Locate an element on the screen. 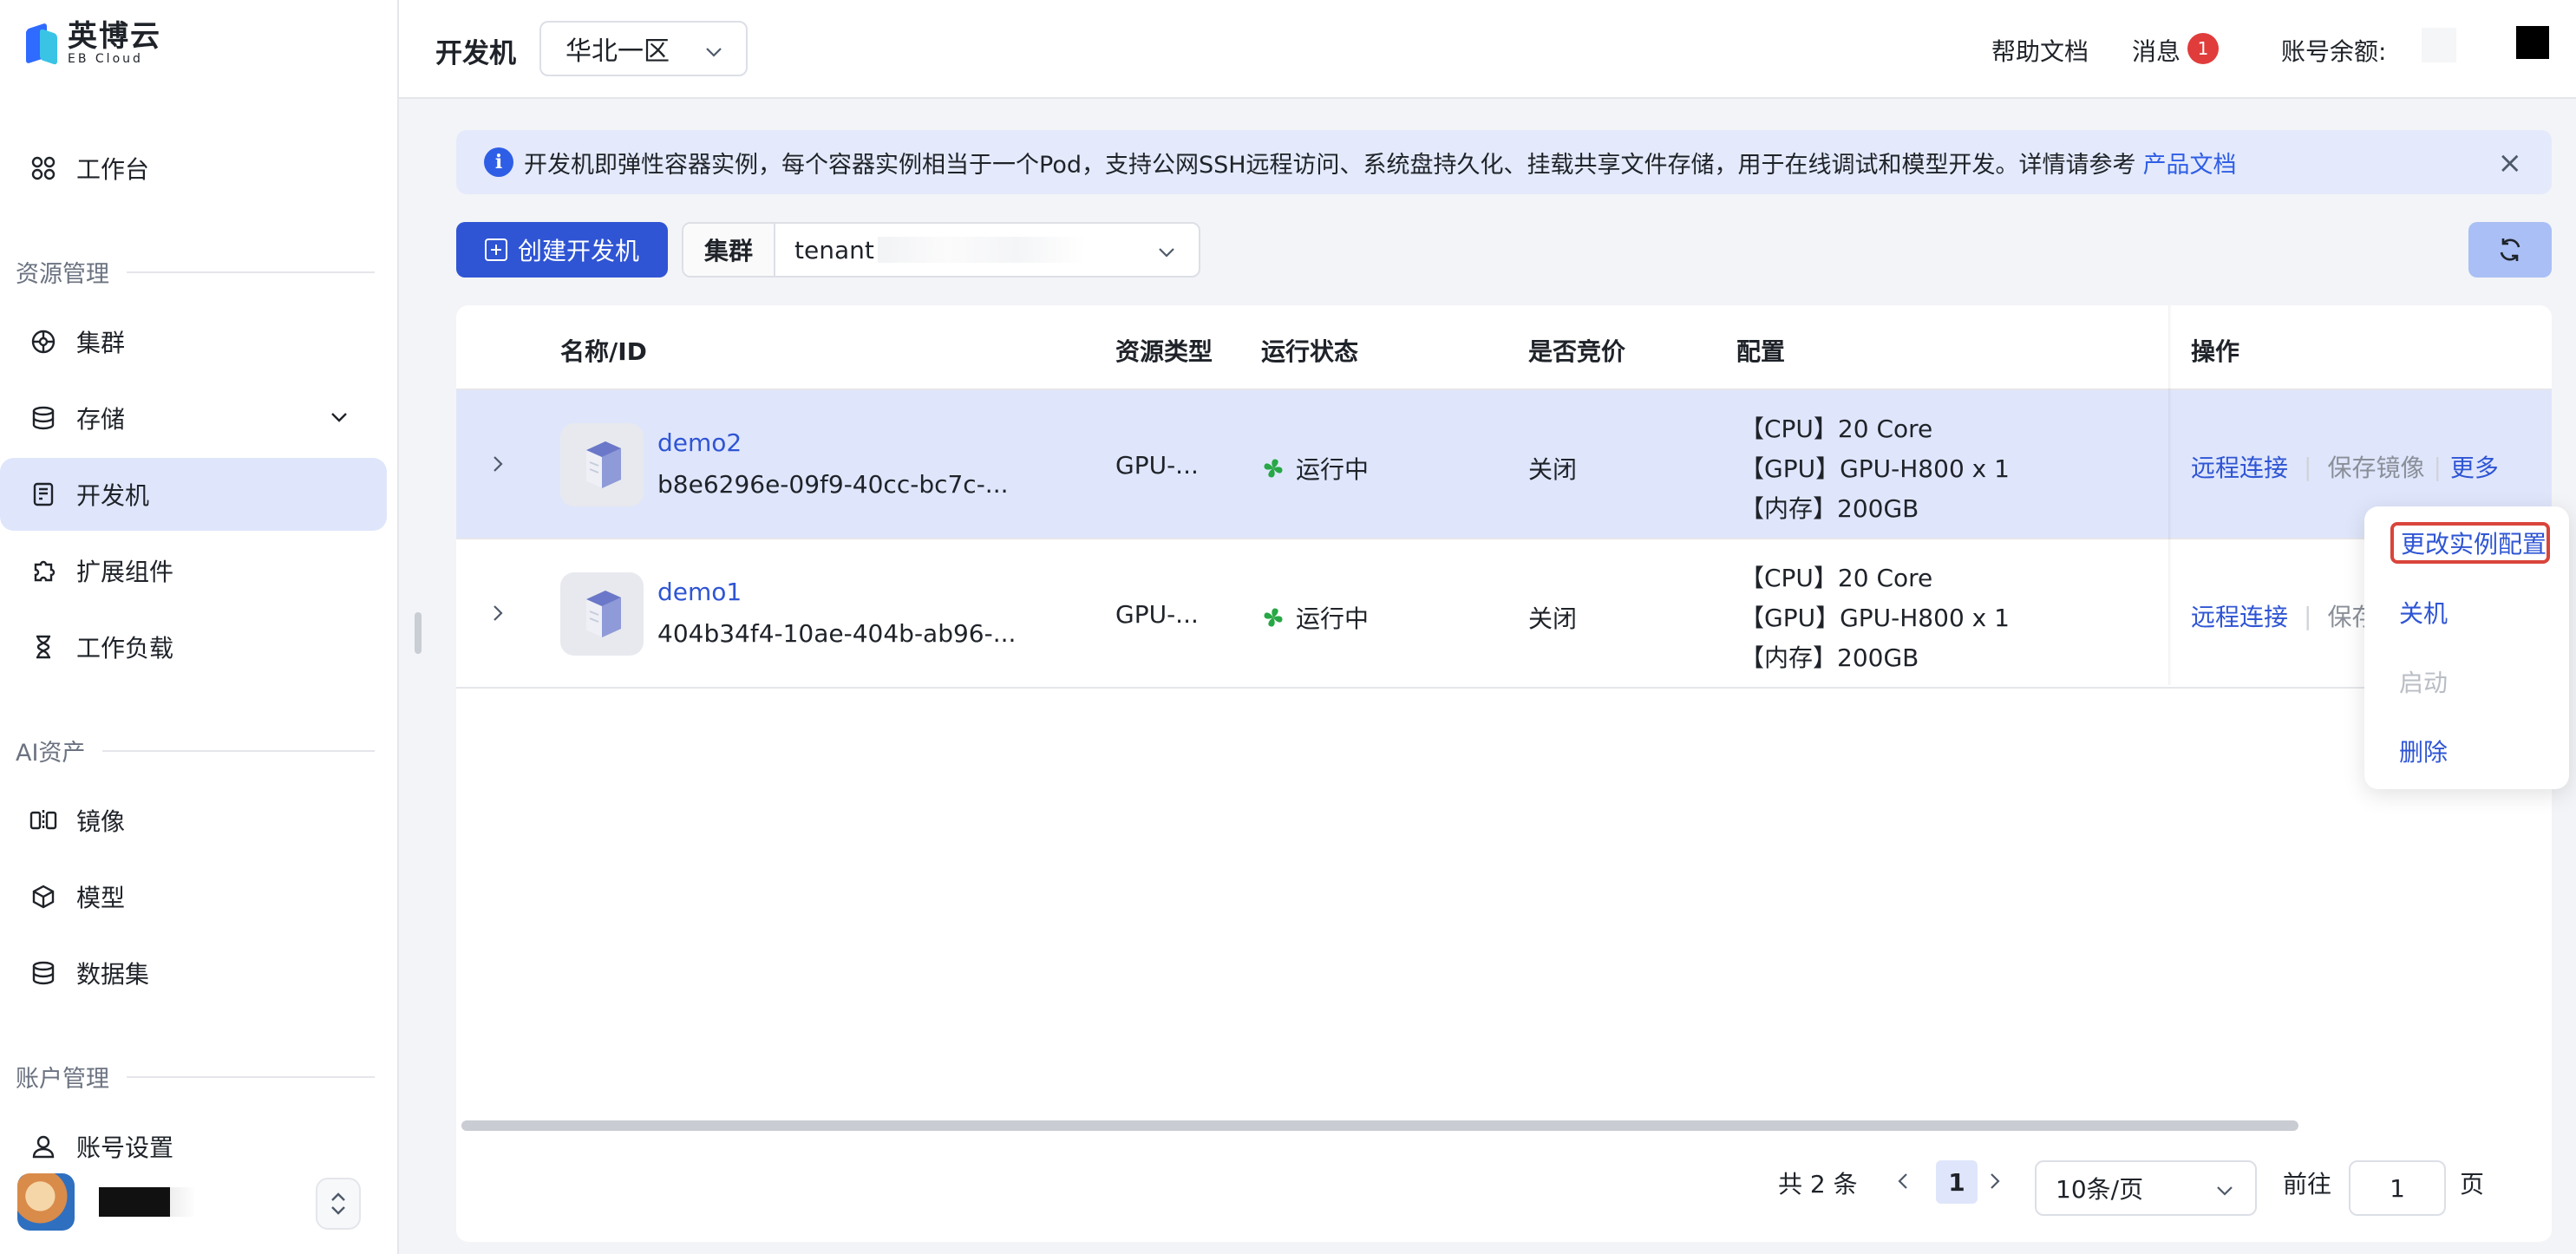 The height and width of the screenshot is (1254, 2576). cluster-value-redacted is located at coordinates (981, 250).